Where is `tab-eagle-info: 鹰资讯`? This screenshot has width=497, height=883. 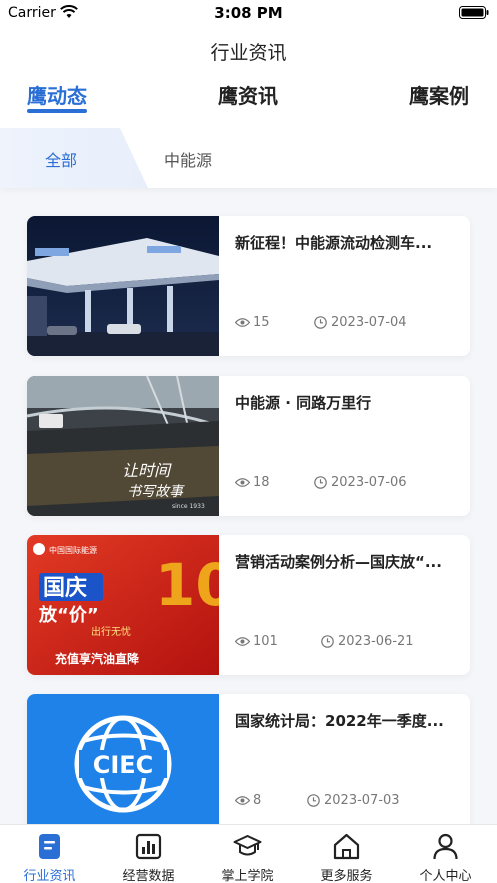
tab-eagle-info: 鹰资讯 is located at coordinates (248, 94).